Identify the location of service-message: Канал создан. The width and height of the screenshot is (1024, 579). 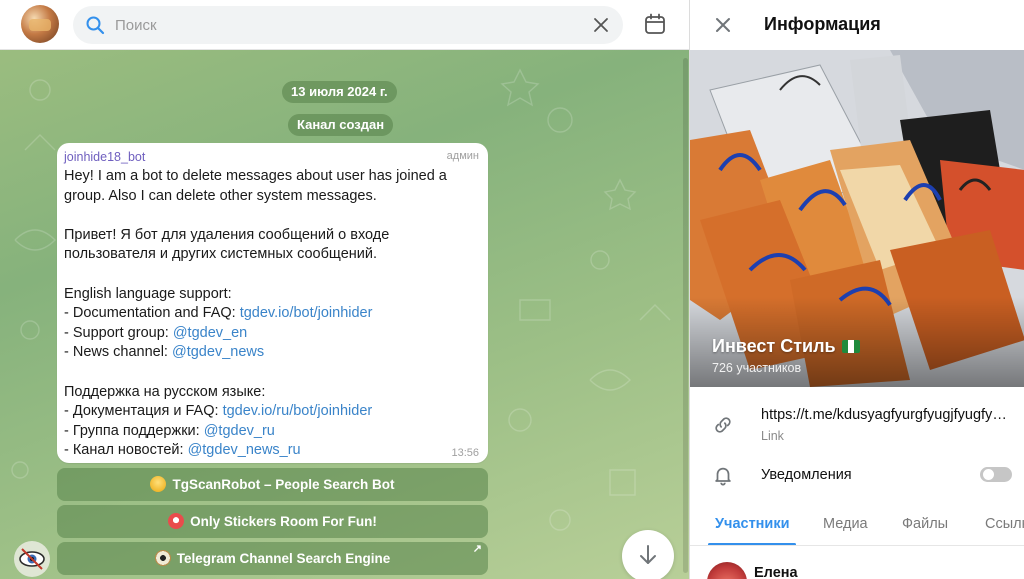
(341, 125).